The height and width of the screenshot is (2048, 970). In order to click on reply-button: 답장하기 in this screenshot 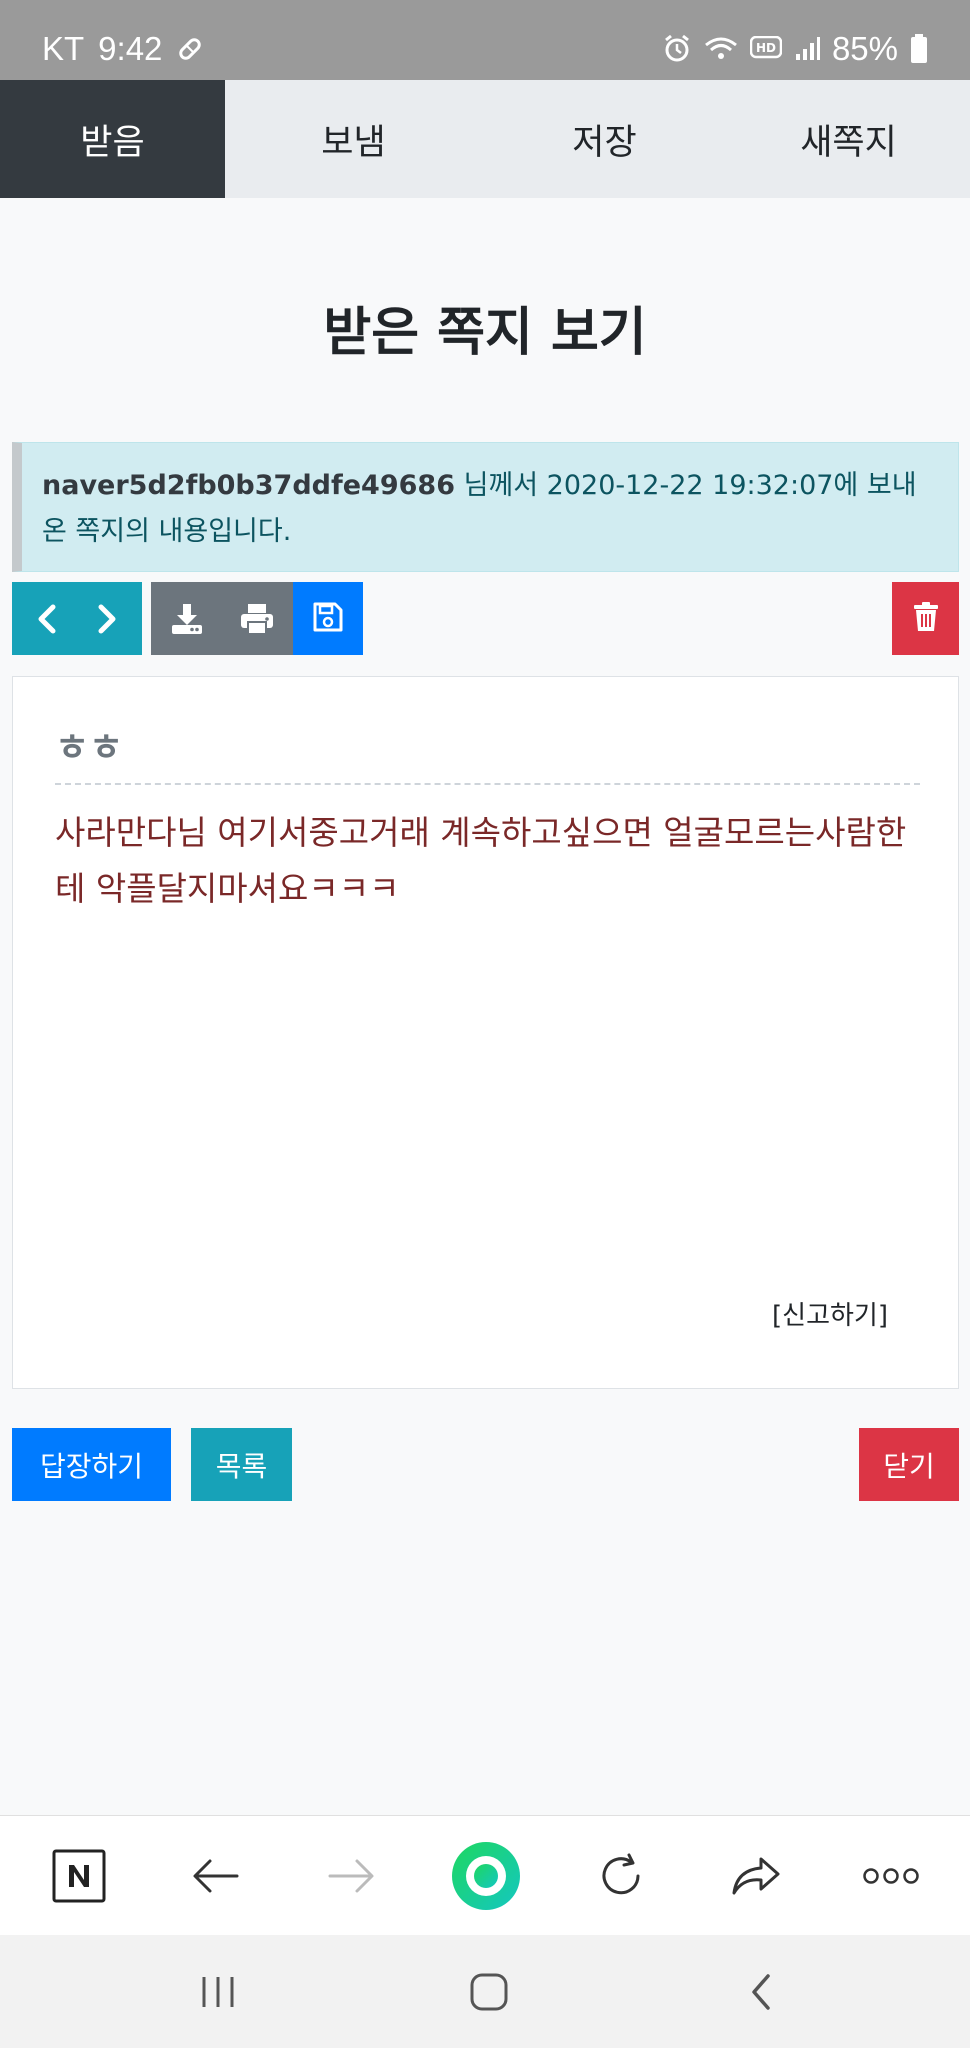, I will do `click(91, 1464)`.